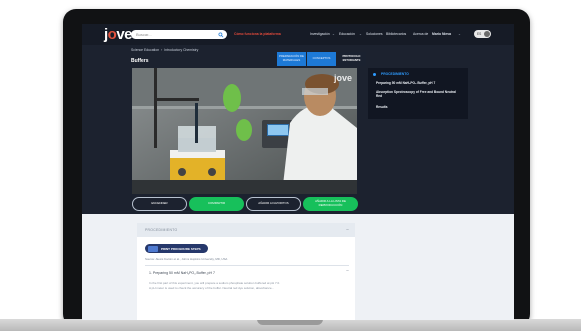 Image resolution: width=581 pixels, height=331 pixels. Describe the element at coordinates (487, 34) in the screenshot. I see `toggle-knob` at that location.